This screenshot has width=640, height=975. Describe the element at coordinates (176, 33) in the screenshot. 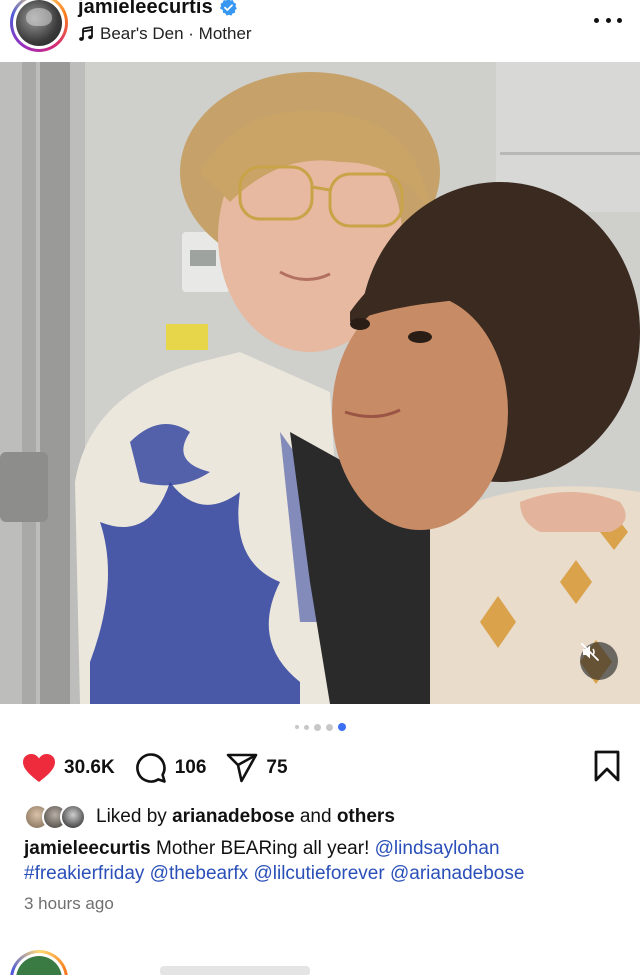

I see `audio-label: Bear's Den · Mother` at that location.